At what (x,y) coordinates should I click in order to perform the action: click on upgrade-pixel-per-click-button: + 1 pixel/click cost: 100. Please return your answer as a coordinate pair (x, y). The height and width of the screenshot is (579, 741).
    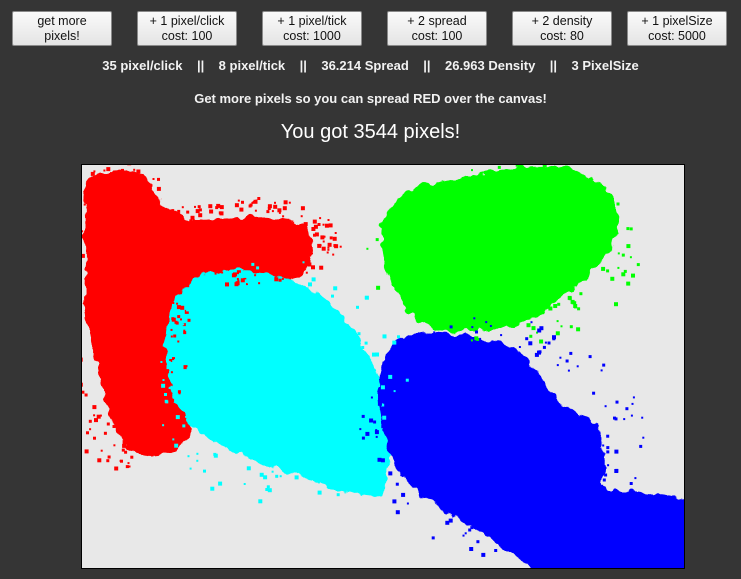
    Looking at the image, I should click on (187, 28).